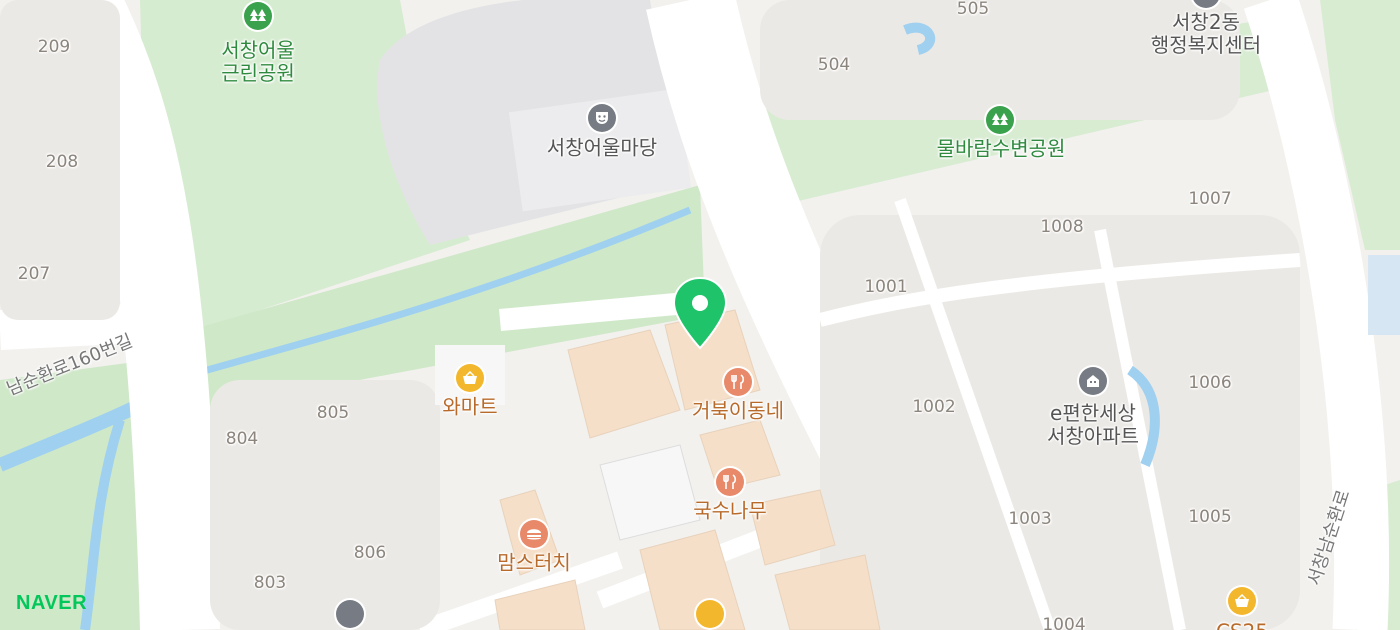 Image resolution: width=1400 pixels, height=630 pixels. I want to click on poi-label: e편한세상 서창아파트, so click(1093, 425).